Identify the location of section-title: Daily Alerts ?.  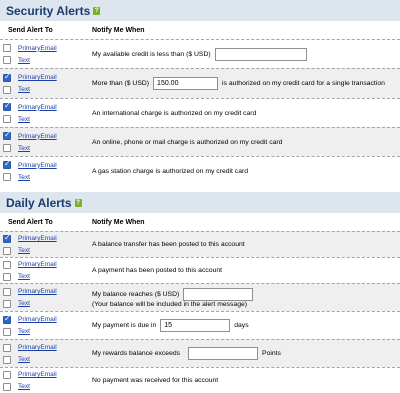
(200, 202).